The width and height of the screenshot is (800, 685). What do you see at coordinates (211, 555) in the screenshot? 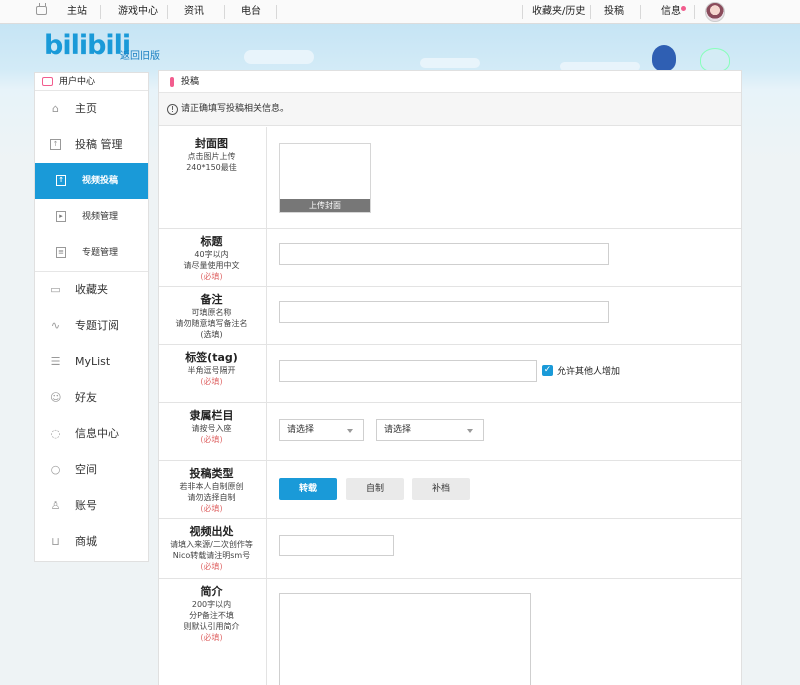
I see `field-desc: Nico转载请注明sm号` at bounding box center [211, 555].